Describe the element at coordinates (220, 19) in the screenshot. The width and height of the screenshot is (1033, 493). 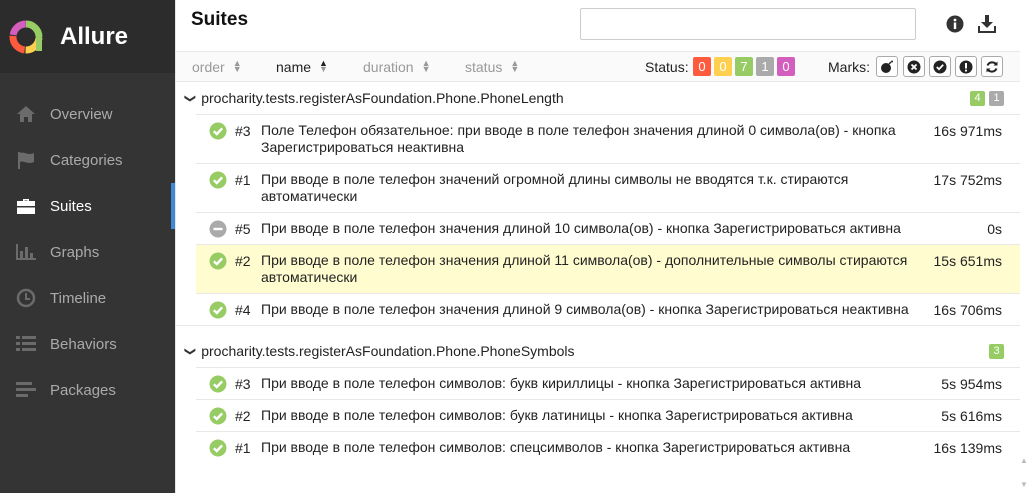
I see `page-title: Suites` at that location.